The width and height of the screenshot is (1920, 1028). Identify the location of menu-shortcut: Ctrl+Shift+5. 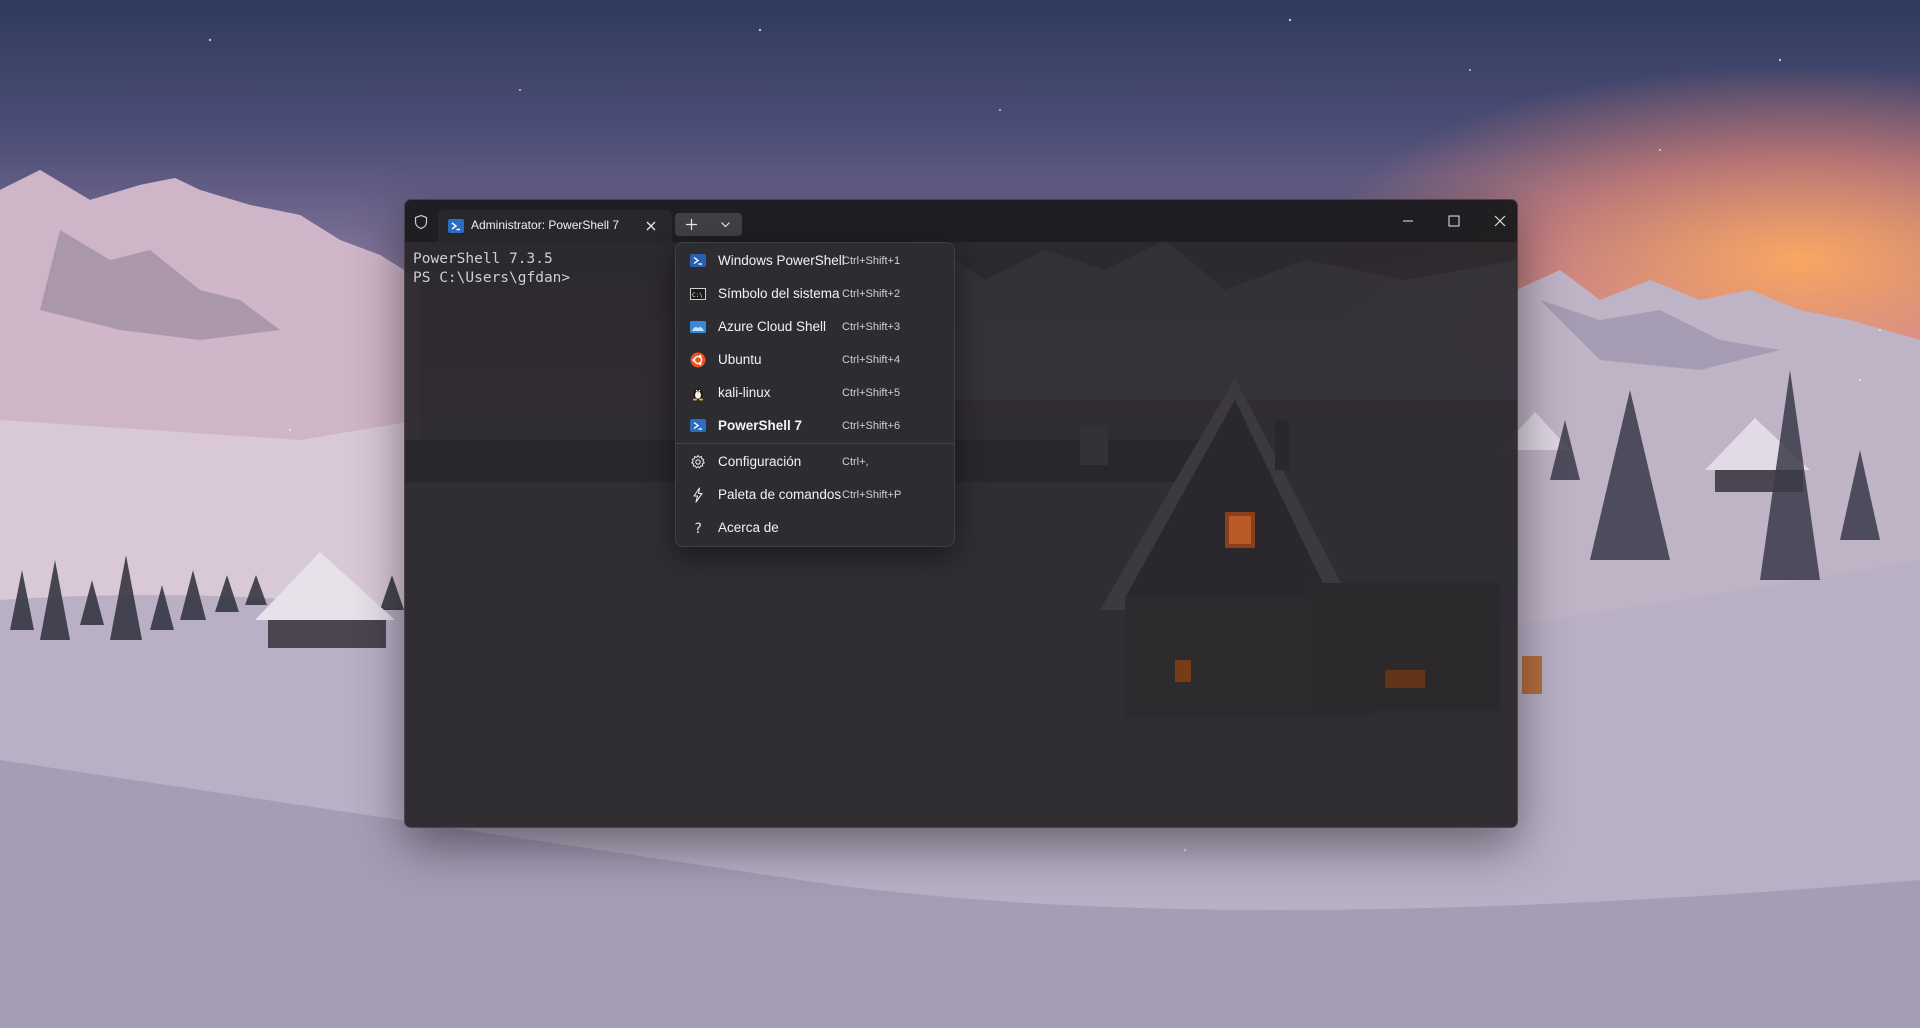
(871, 393).